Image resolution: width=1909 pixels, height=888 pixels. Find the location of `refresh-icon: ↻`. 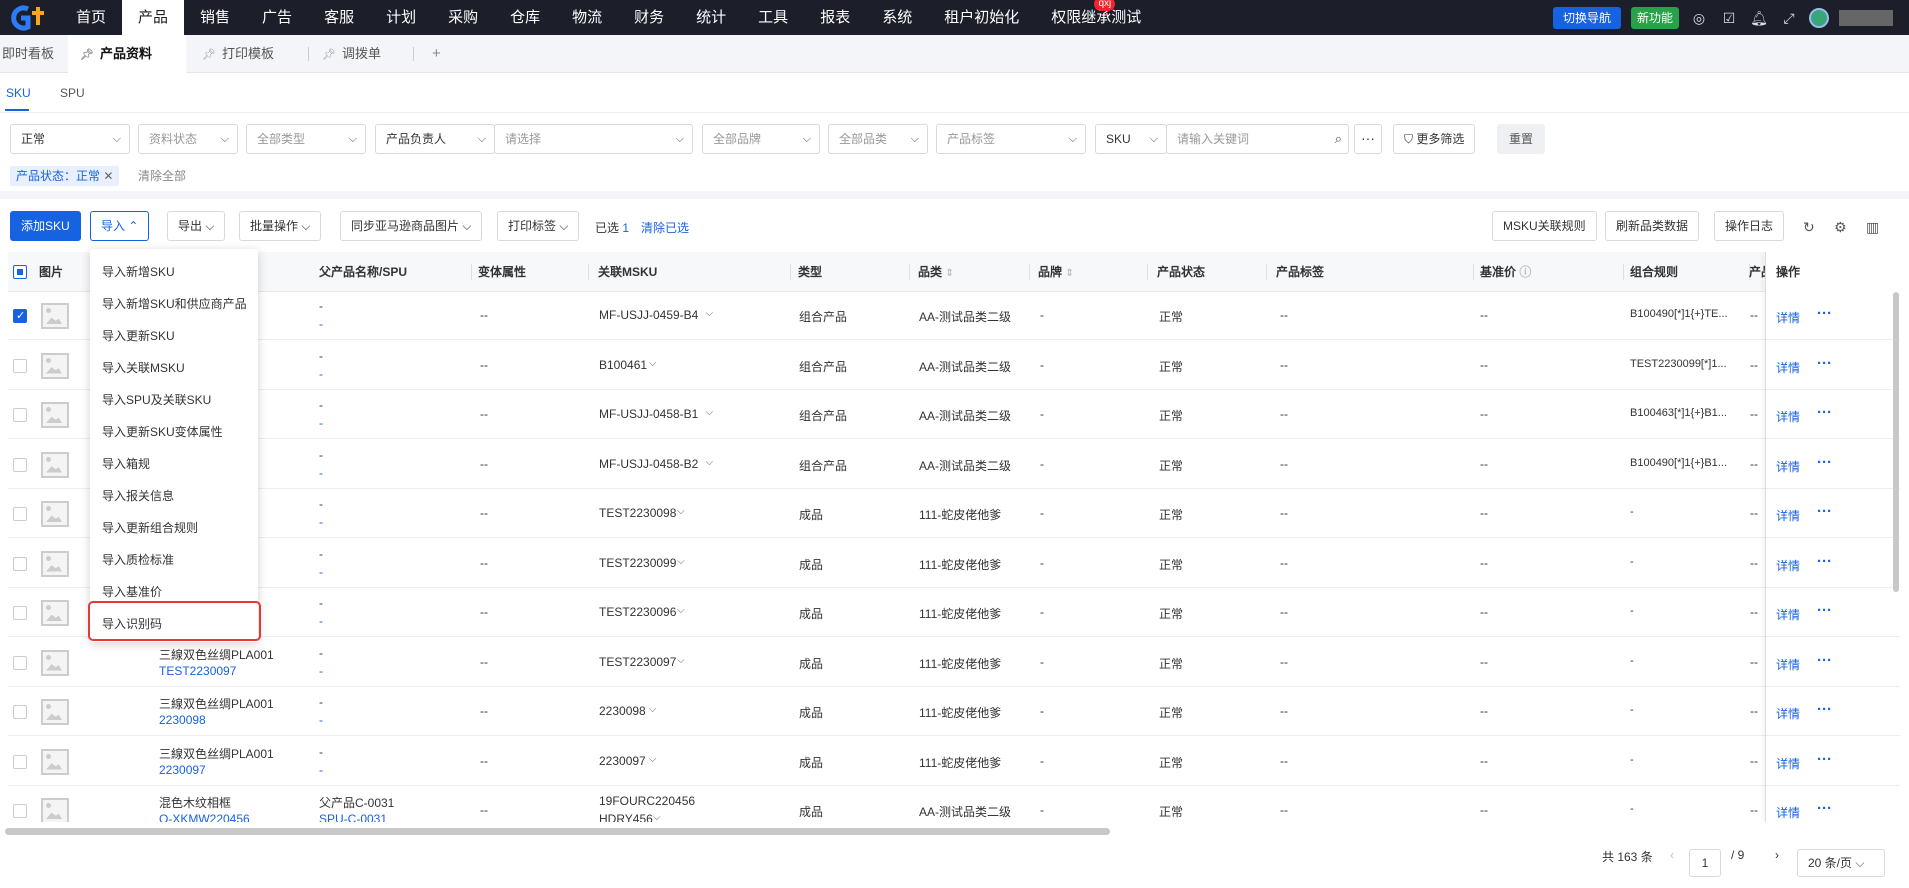

refresh-icon: ↻ is located at coordinates (1809, 227).